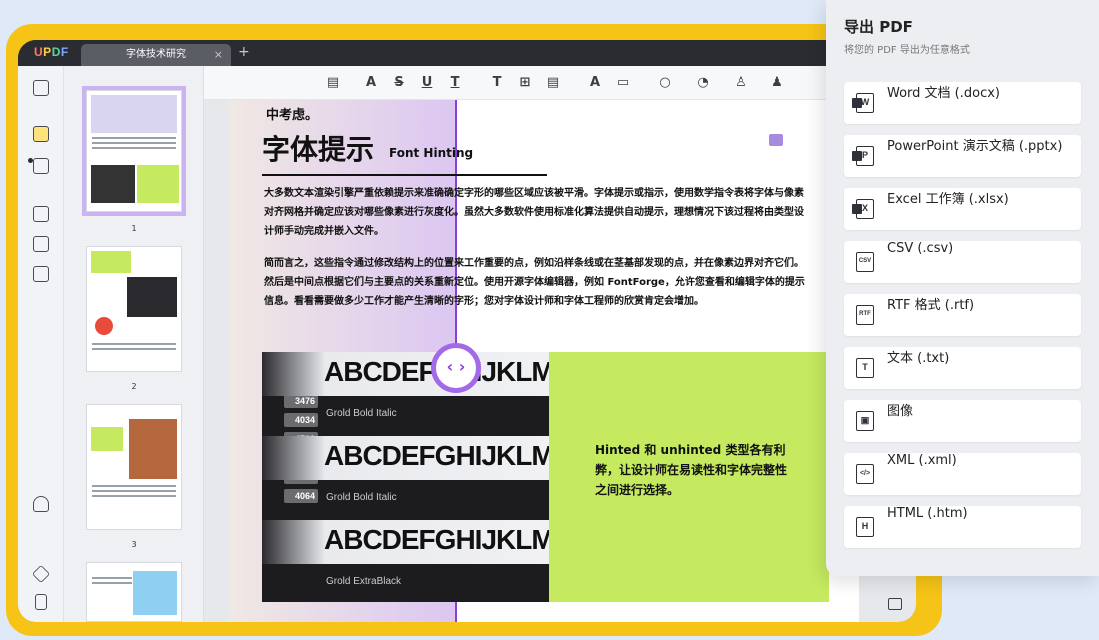 This screenshot has height=640, width=1099. I want to click on export-powerpoint-button: P PowerPoint 演示文稿 (.pptx), so click(962, 156).